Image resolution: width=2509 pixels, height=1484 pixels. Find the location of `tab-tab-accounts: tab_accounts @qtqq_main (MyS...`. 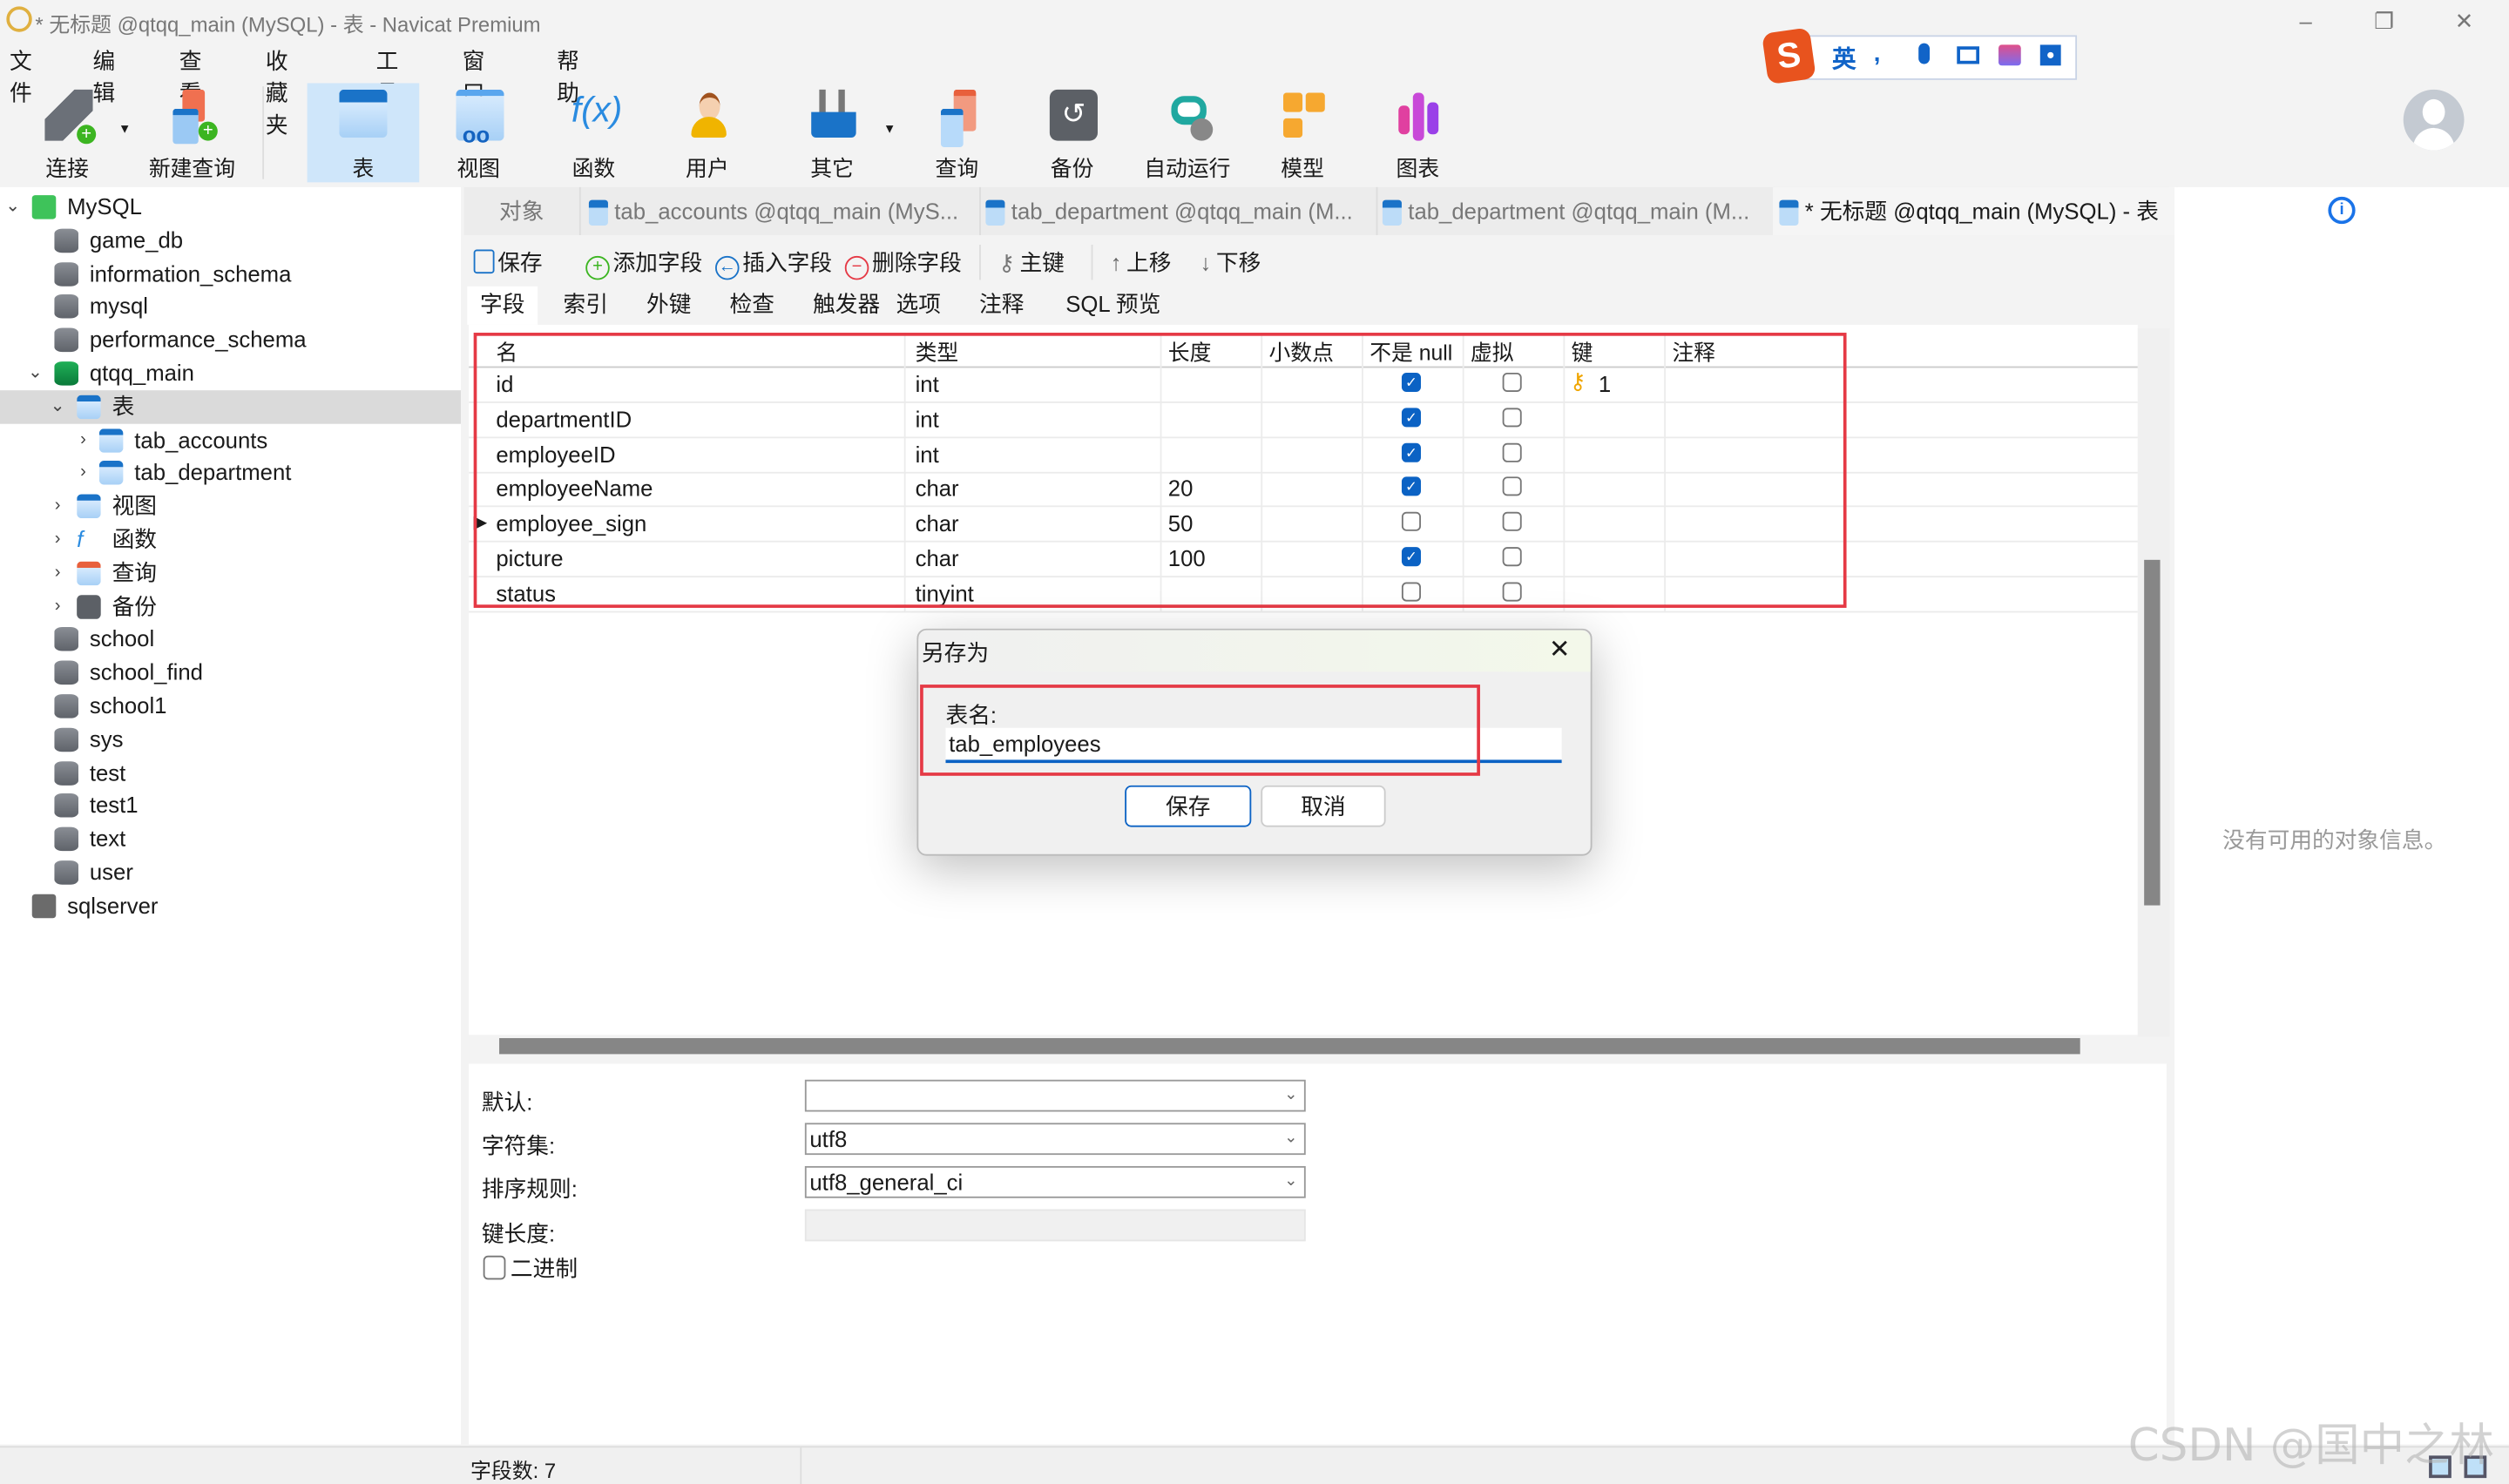

tab-tab-accounts: tab_accounts @qtqq_main (MyS... is located at coordinates (782, 210).